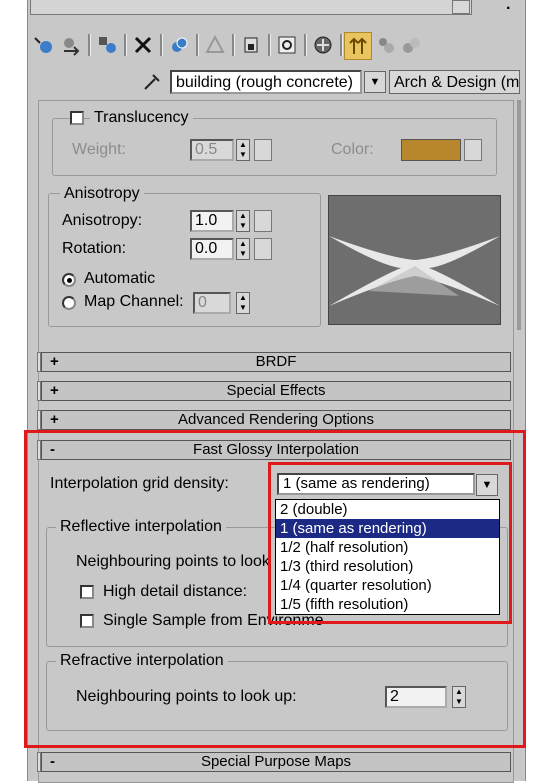  What do you see at coordinates (143, 45) in the screenshot?
I see `delete-icon` at bounding box center [143, 45].